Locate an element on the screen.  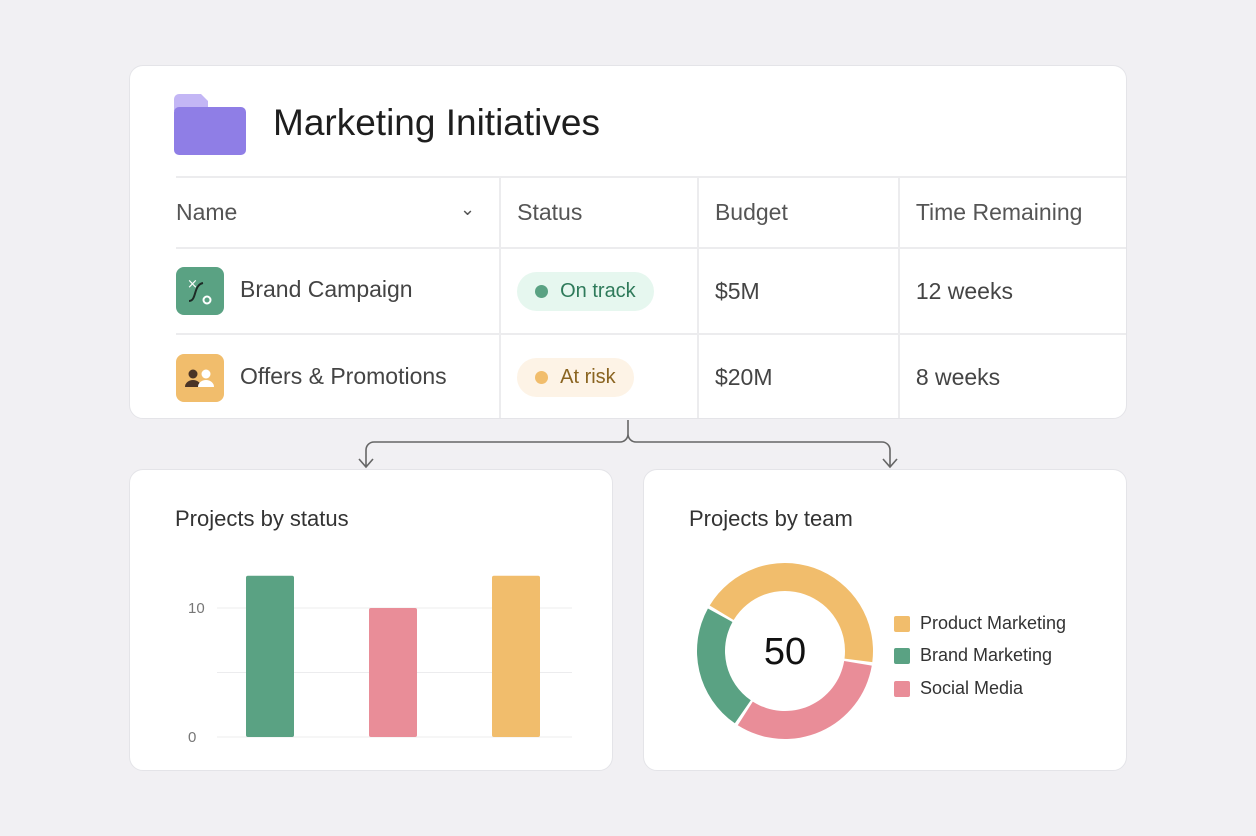
bar-chart: 0 10 is located at coordinates (380, 660).